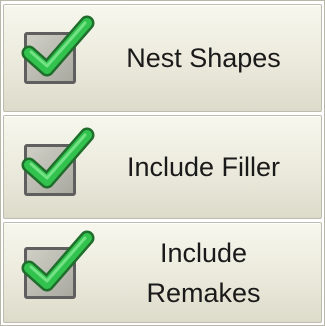  Describe the element at coordinates (203, 252) in the screenshot. I see `include-remakes-label-line1: Include` at that location.